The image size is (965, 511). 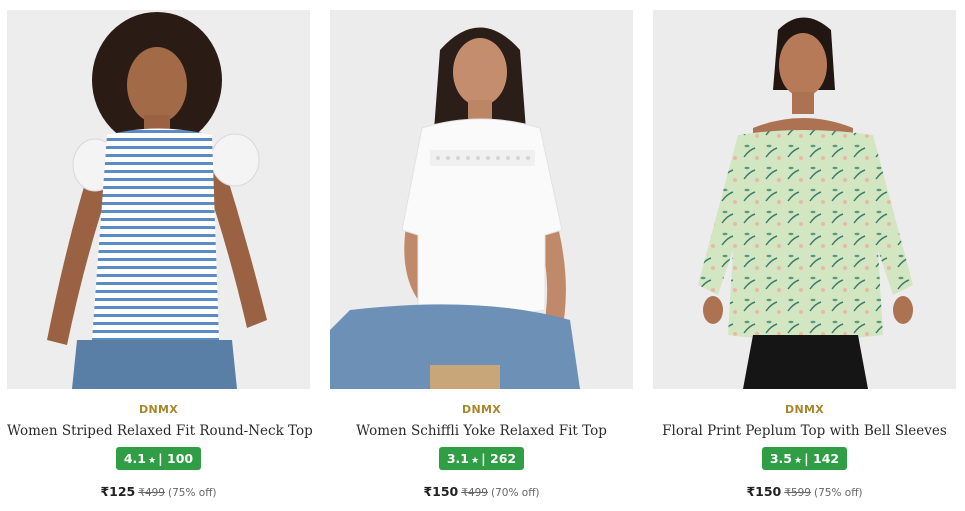 What do you see at coordinates (160, 431) in the screenshot?
I see `product-title: Women Striped Relaxed Fit Round-Neck Top` at bounding box center [160, 431].